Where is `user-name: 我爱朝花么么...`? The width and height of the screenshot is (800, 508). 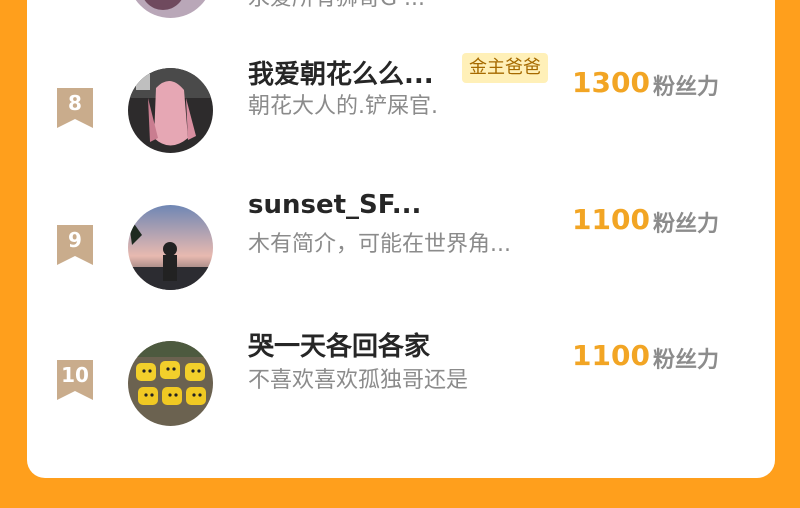
user-name: 我爱朝花么么... is located at coordinates (341, 72).